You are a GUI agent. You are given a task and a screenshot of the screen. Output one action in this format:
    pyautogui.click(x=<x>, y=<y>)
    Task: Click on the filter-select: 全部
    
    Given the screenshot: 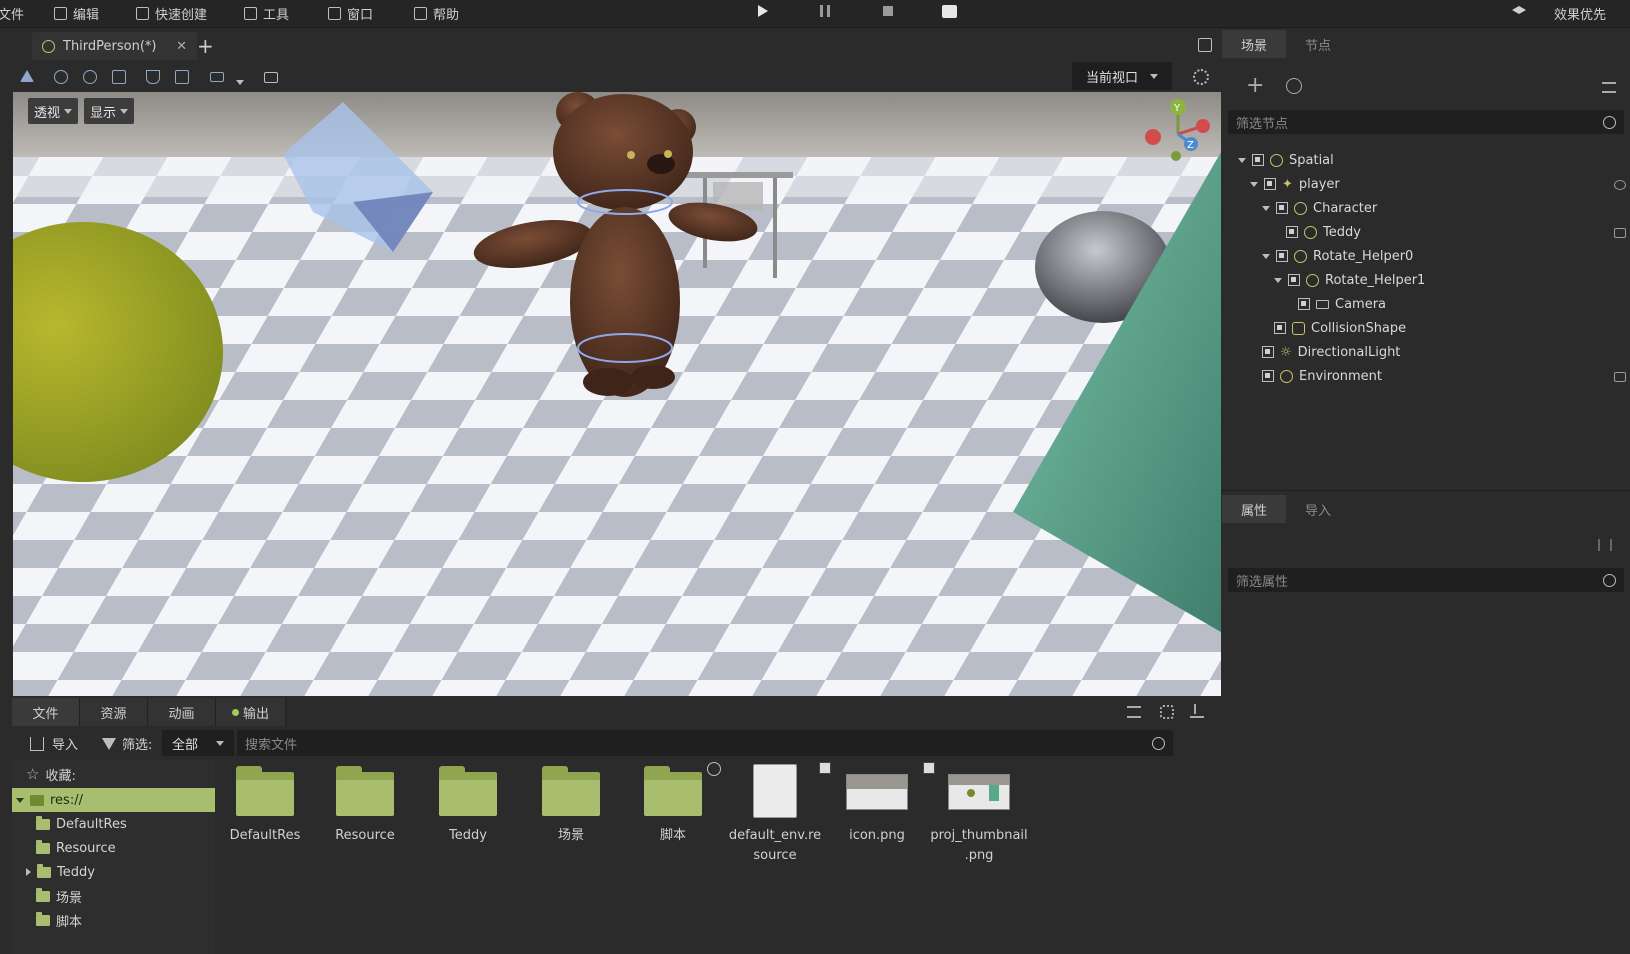 What is the action you would take?
    pyautogui.click(x=198, y=743)
    